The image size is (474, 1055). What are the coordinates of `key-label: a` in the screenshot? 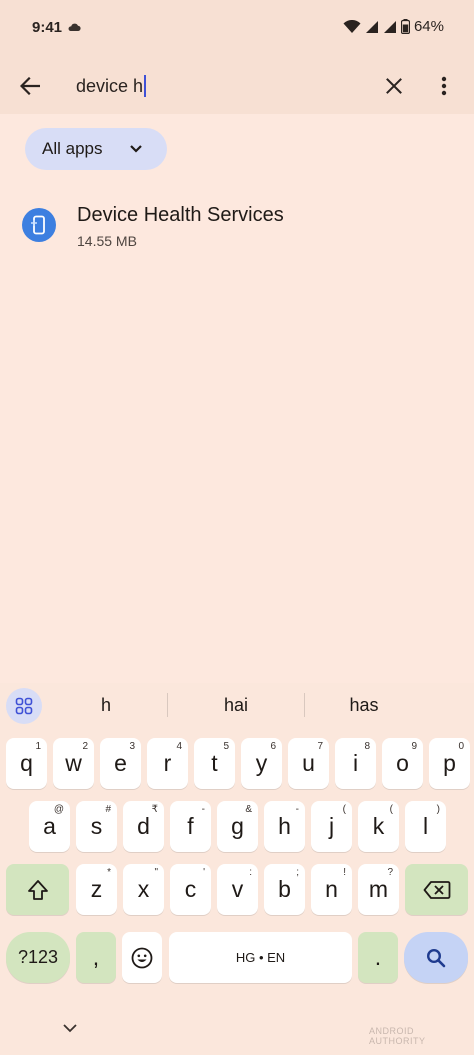 It's located at (49, 826).